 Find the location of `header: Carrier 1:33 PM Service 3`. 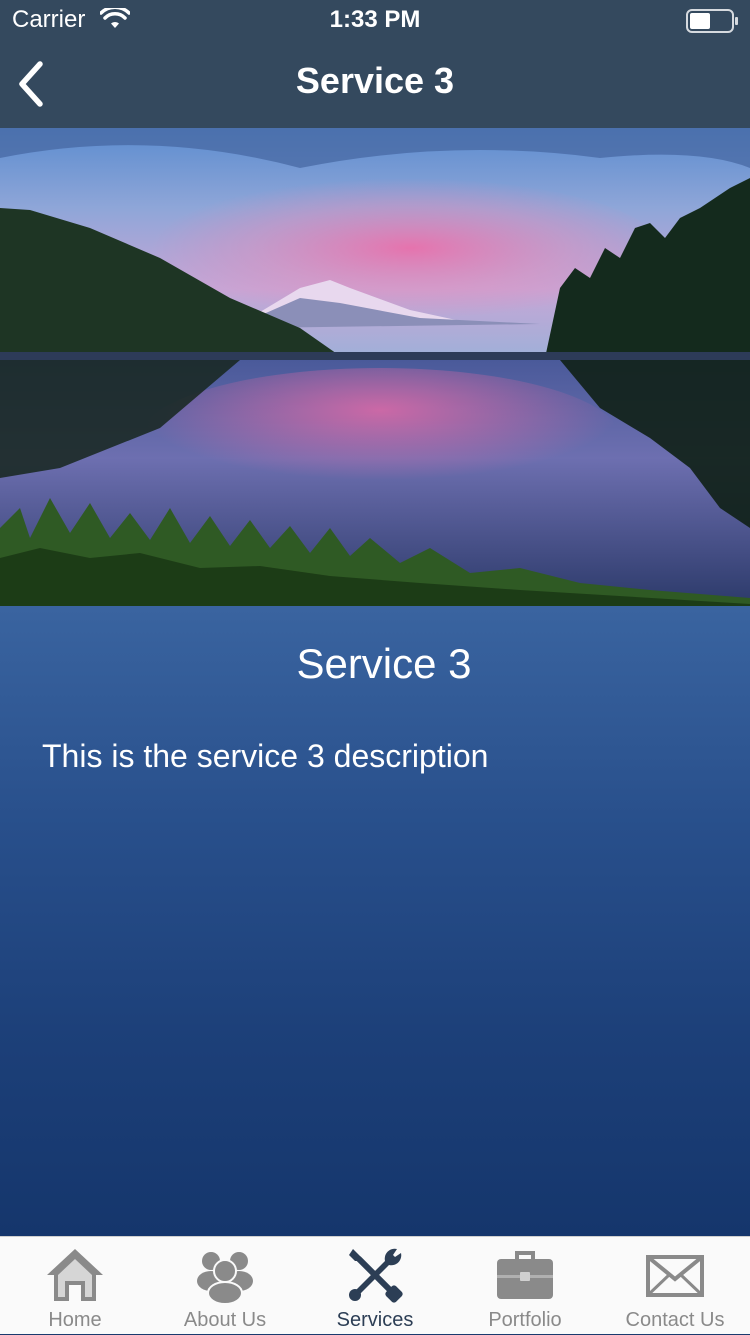

header: Carrier 1:33 PM Service 3 is located at coordinates (375, 64).